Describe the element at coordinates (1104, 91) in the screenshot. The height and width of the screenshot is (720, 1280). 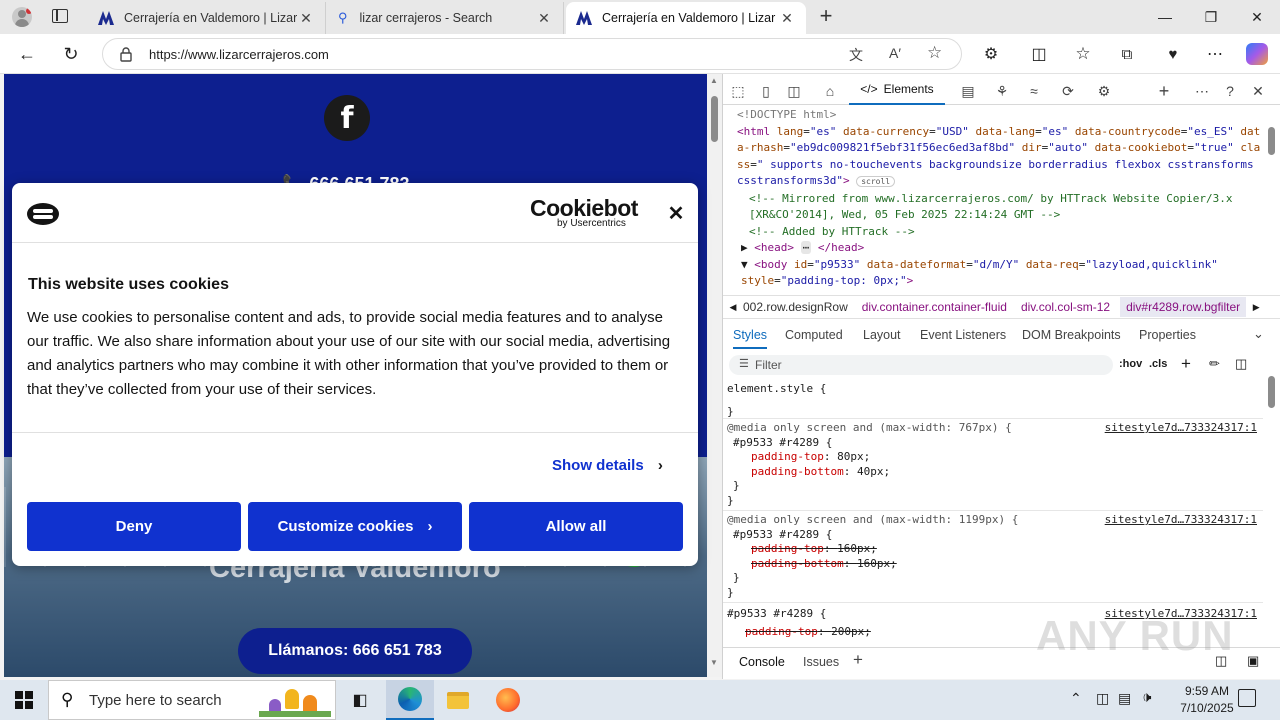
I see `memory-settings-icon: ⚙` at that location.